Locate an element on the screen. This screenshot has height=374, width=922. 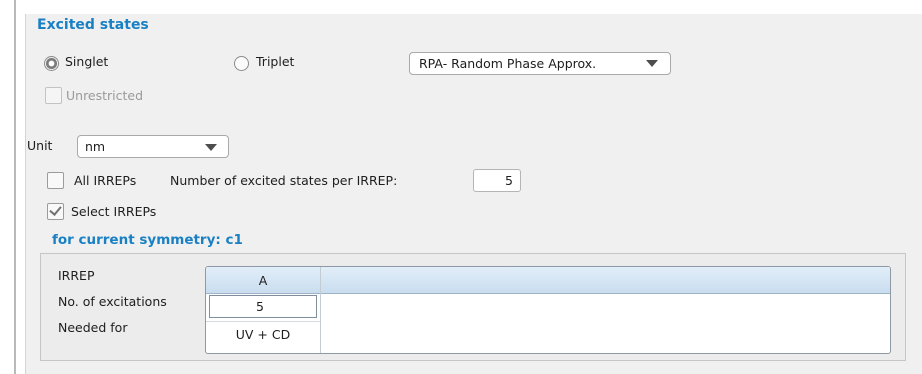
excitations-row-label: No. of excitations is located at coordinates (112, 301).